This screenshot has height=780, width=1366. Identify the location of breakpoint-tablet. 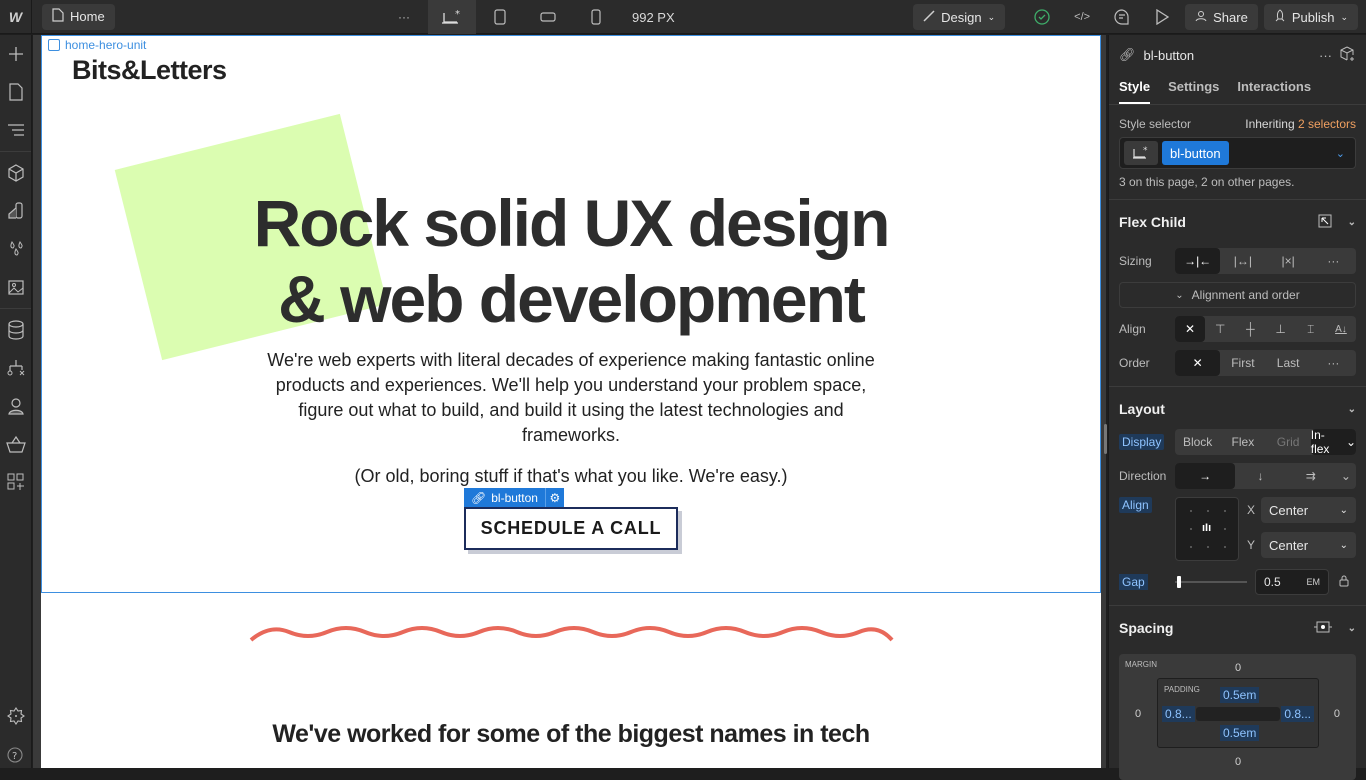
(500, 17).